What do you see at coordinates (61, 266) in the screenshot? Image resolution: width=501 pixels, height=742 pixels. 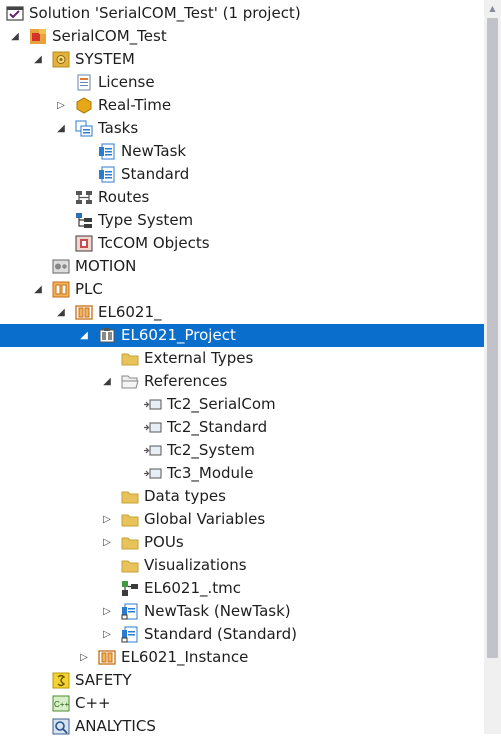 I see `motion-icon` at bounding box center [61, 266].